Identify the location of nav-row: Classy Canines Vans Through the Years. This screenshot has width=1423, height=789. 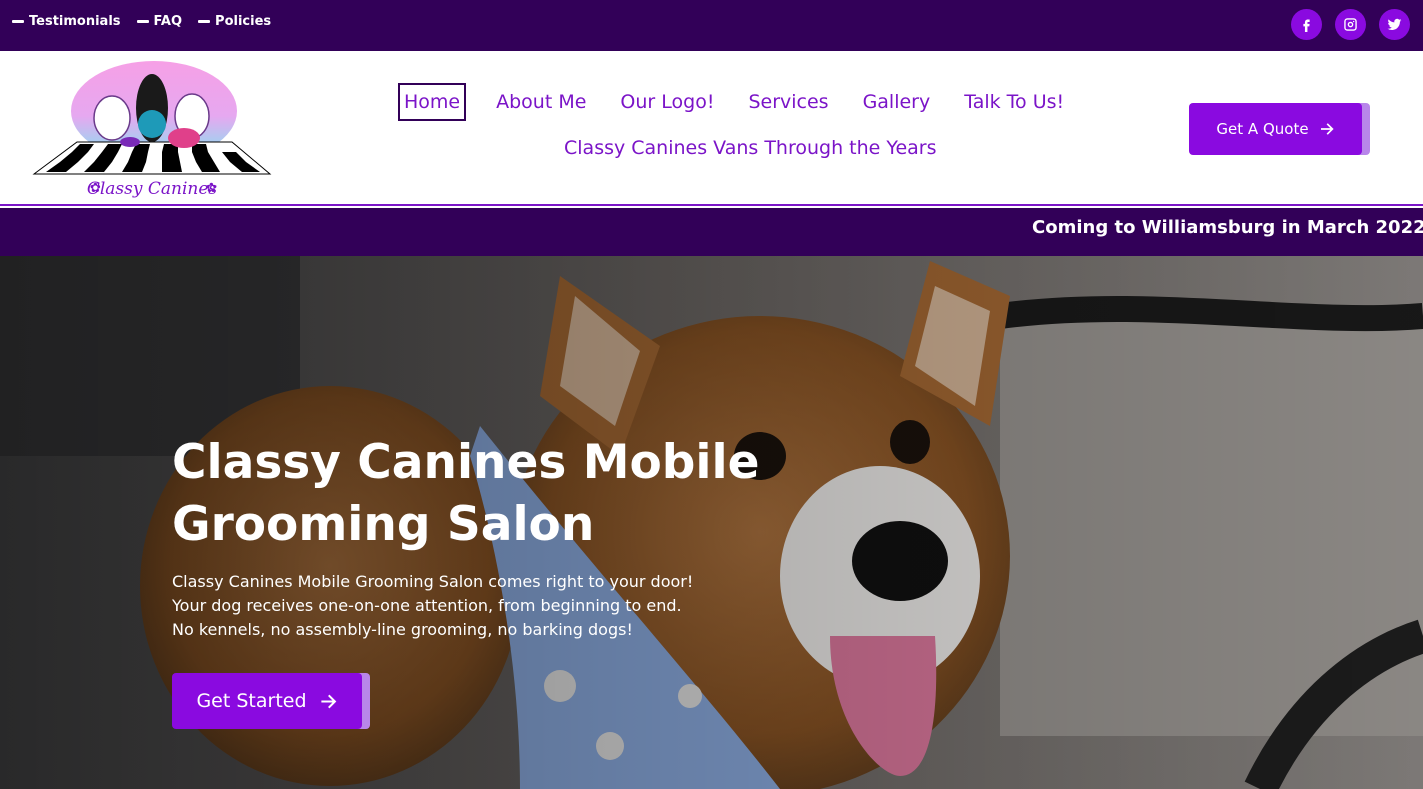
(748, 148).